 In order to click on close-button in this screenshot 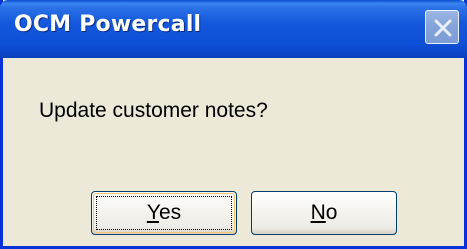, I will do `click(442, 27)`.